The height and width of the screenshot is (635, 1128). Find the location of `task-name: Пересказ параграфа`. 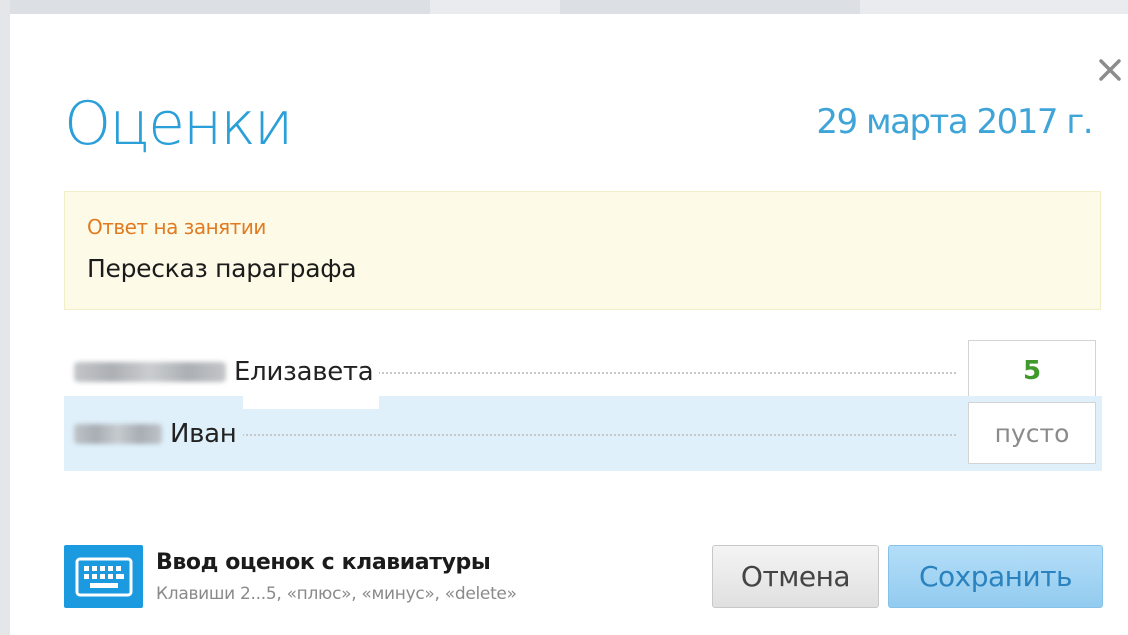

task-name: Пересказ параграфа is located at coordinates (222, 268).